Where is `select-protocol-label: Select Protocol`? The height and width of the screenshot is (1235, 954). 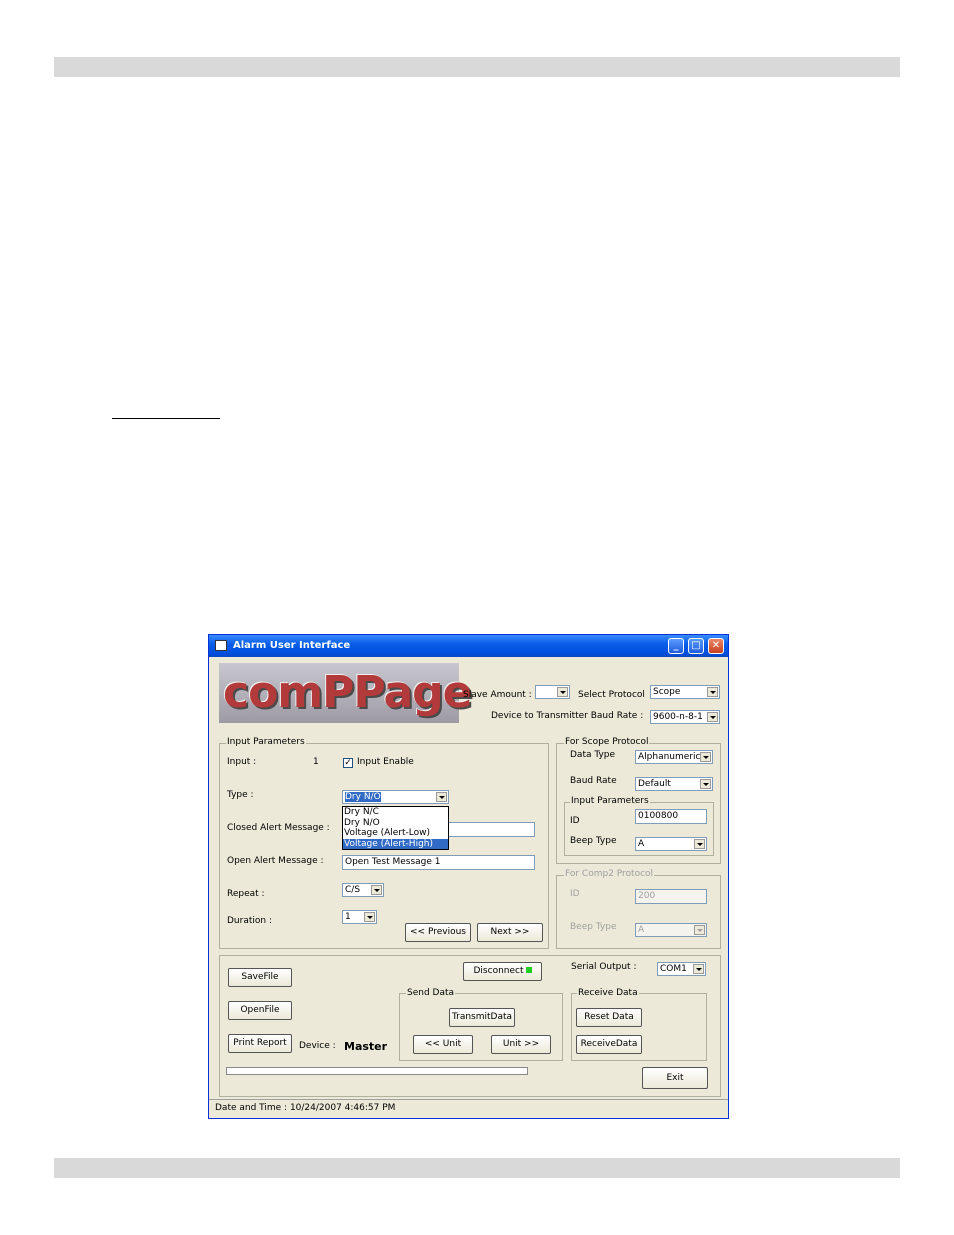
select-protocol-label: Select Protocol is located at coordinates (611, 695).